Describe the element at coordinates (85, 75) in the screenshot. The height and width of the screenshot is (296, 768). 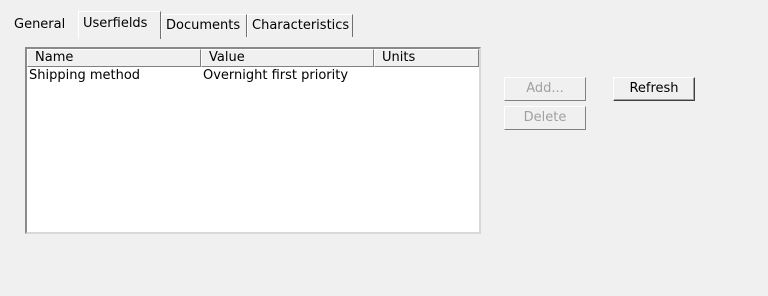
I see `cell-name: Shipping method` at that location.